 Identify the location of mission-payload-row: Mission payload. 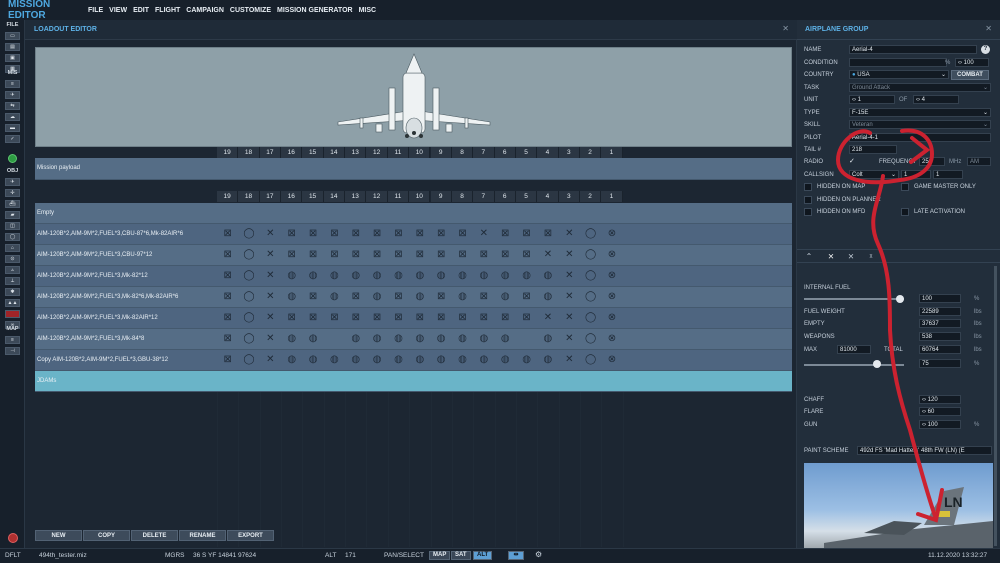
(413, 169).